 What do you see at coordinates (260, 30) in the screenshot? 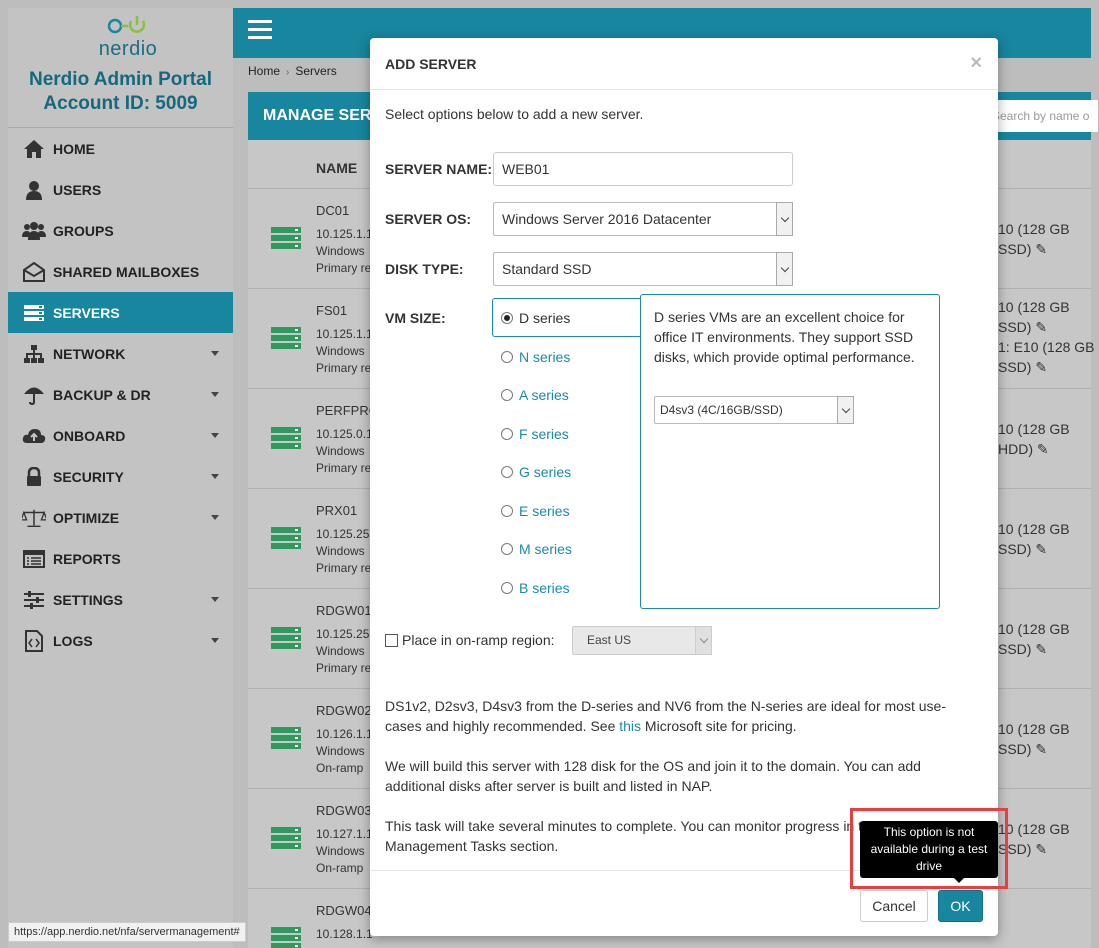
I see `hamburger-menu-icon` at bounding box center [260, 30].